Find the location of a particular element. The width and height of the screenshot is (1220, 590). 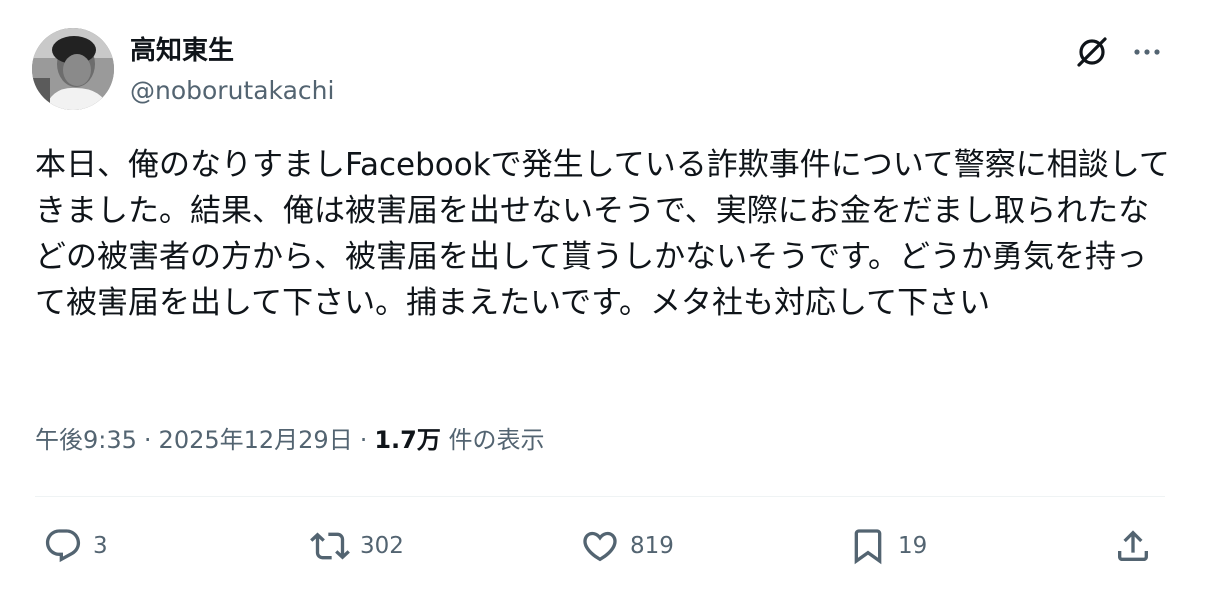

avatar is located at coordinates (73, 69).